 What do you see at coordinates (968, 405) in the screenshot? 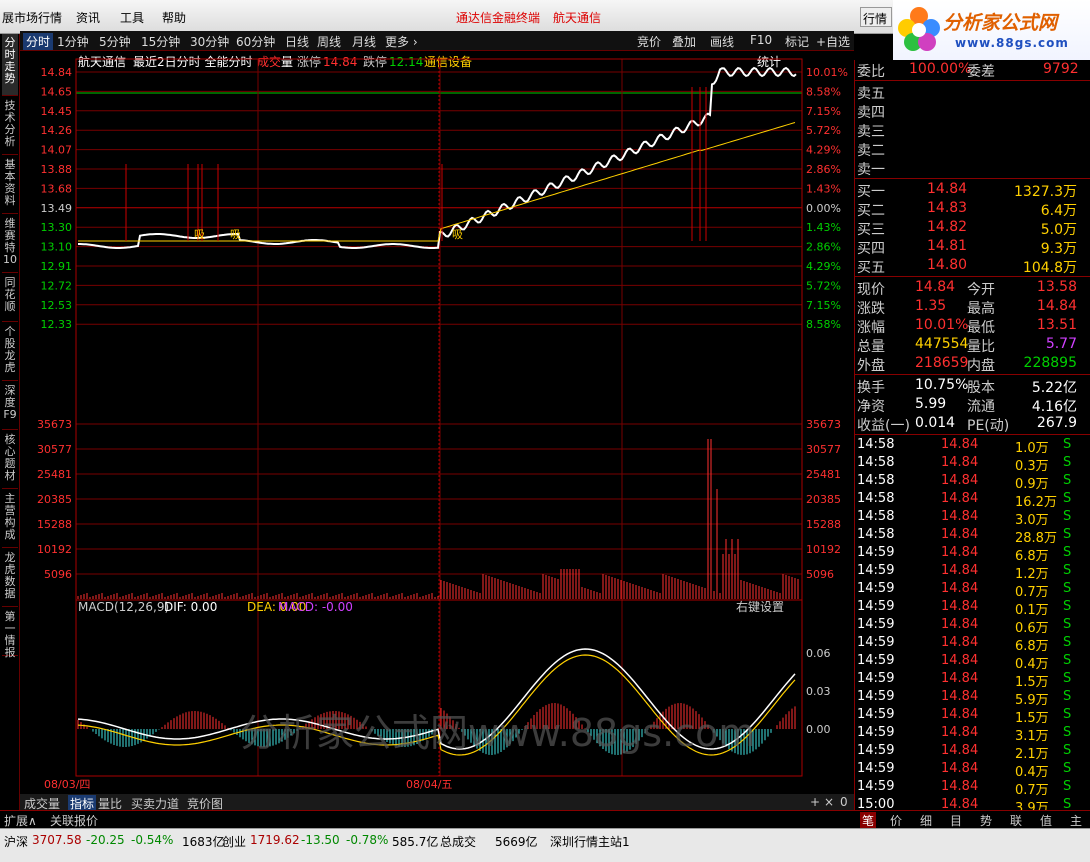
I see `fund-row: 净资 5.99 流通 4.16亿` at bounding box center [968, 405].